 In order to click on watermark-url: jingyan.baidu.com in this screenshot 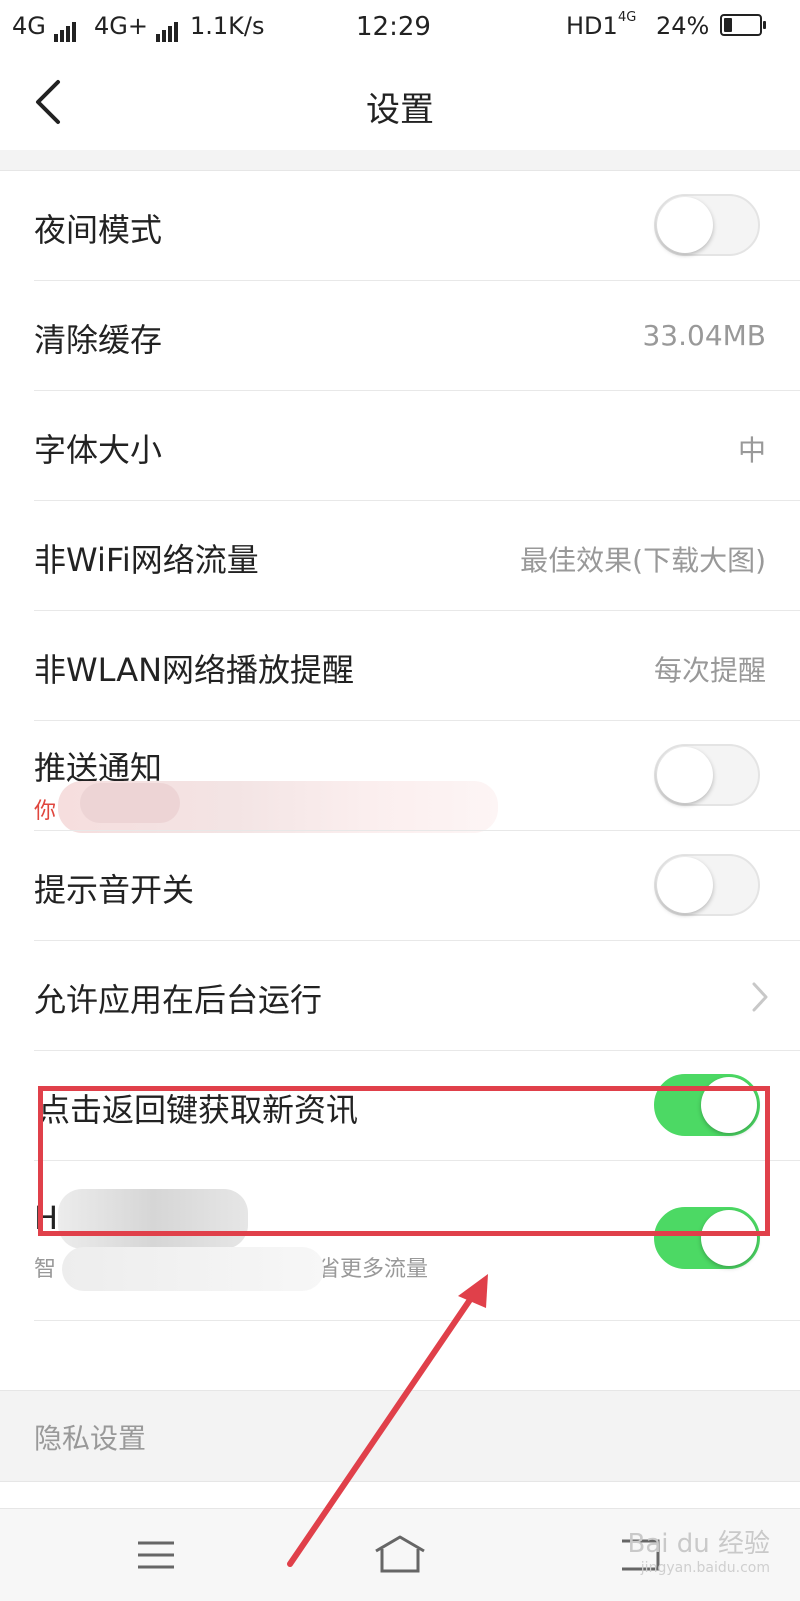, I will do `click(705, 1568)`.